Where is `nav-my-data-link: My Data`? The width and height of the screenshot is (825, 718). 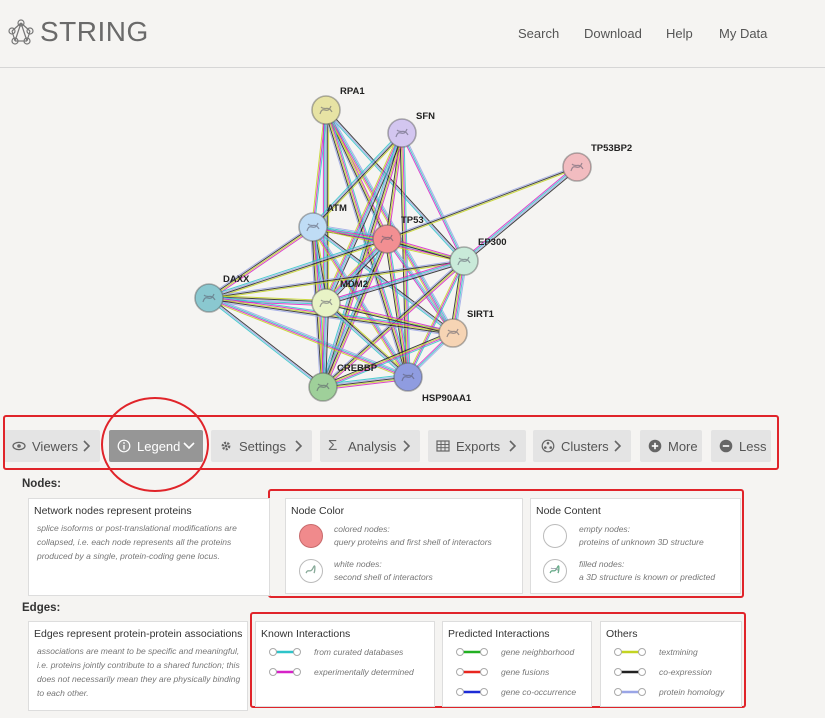 nav-my-data-link: My Data is located at coordinates (743, 33).